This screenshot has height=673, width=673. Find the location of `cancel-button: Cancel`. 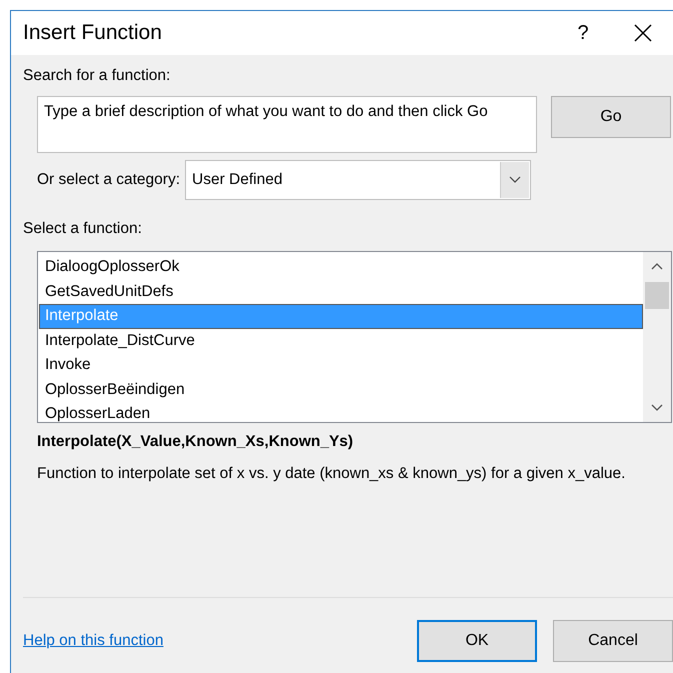

cancel-button: Cancel is located at coordinates (613, 641).